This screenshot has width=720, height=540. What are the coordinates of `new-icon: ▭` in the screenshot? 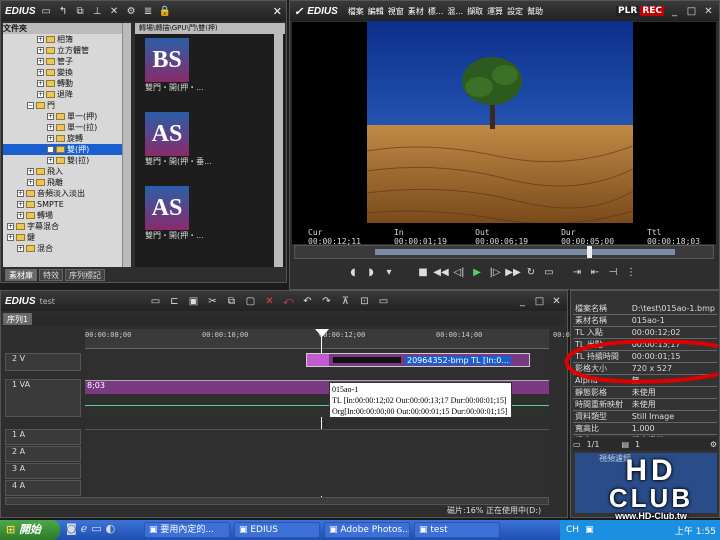 It's located at (155, 301).